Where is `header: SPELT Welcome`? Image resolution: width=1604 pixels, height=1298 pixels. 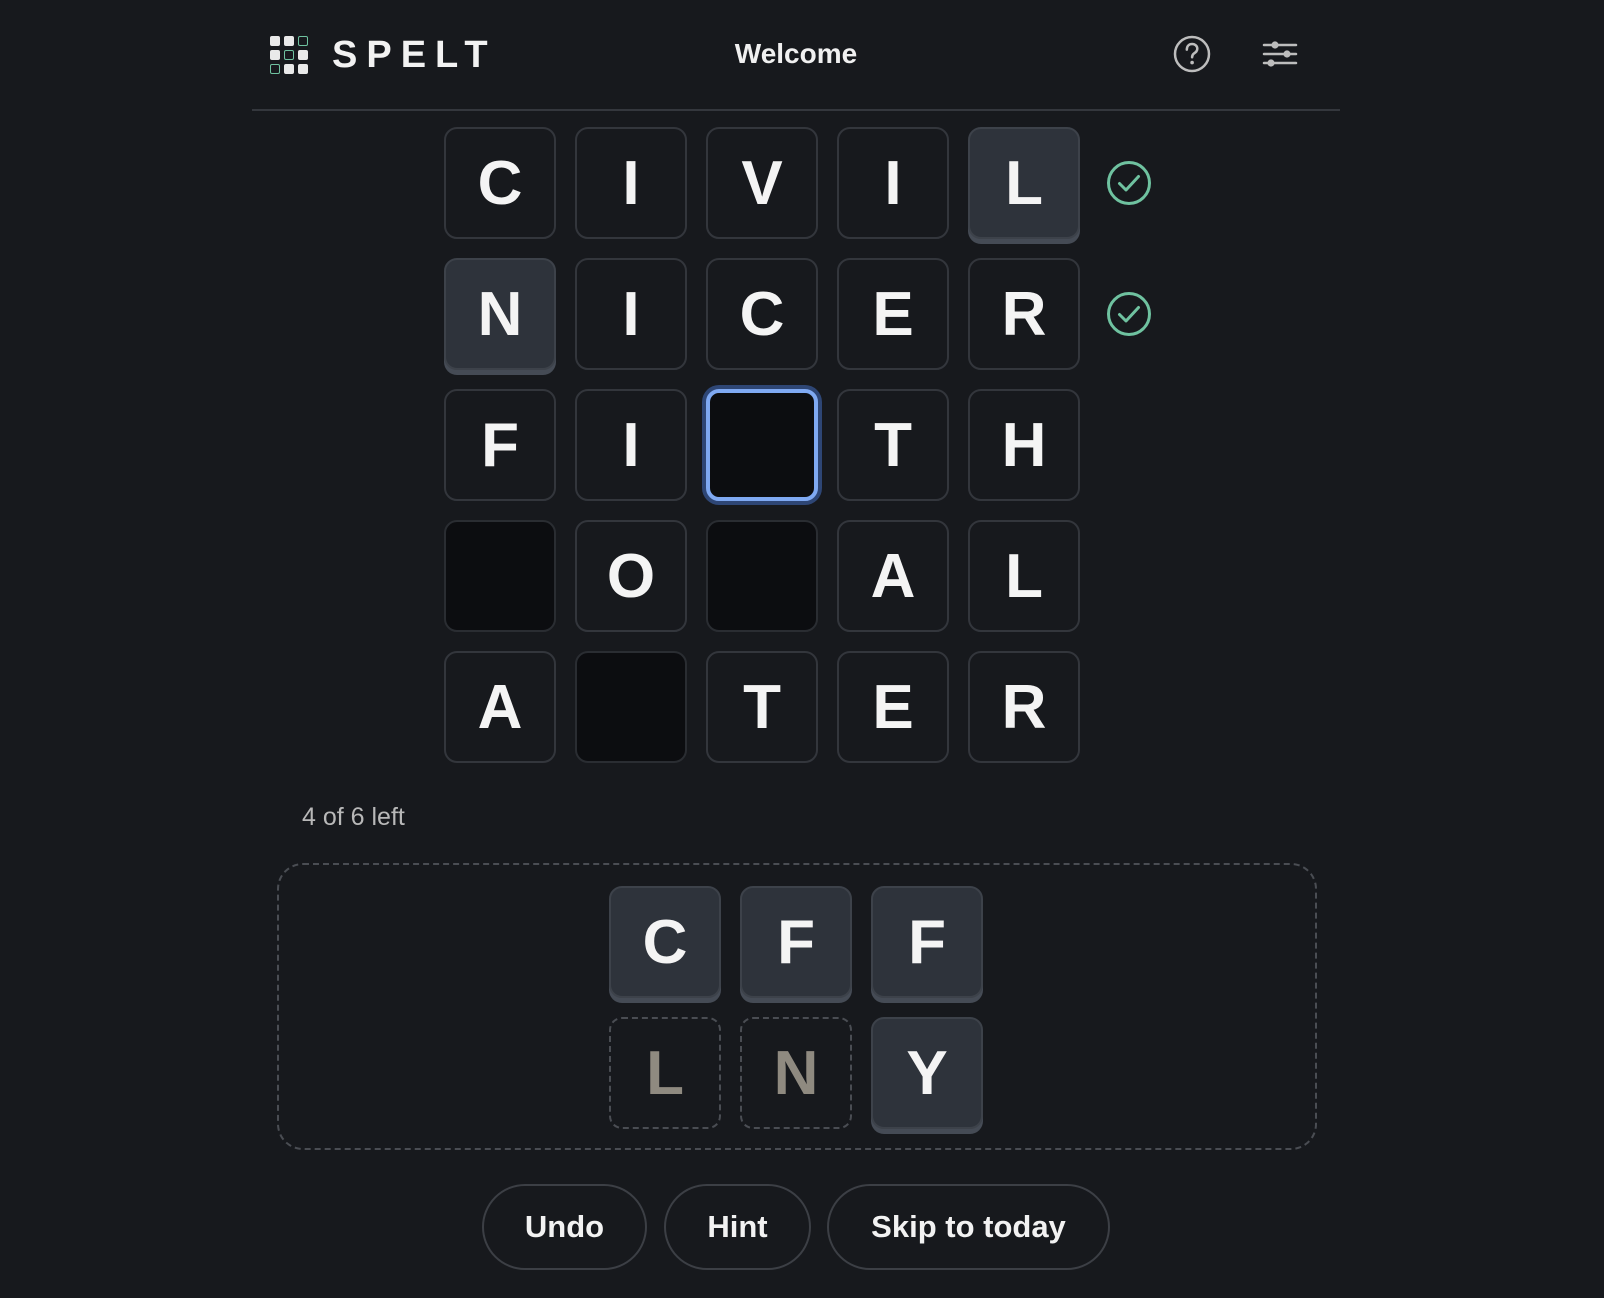 header: SPELT Welcome is located at coordinates (796, 55).